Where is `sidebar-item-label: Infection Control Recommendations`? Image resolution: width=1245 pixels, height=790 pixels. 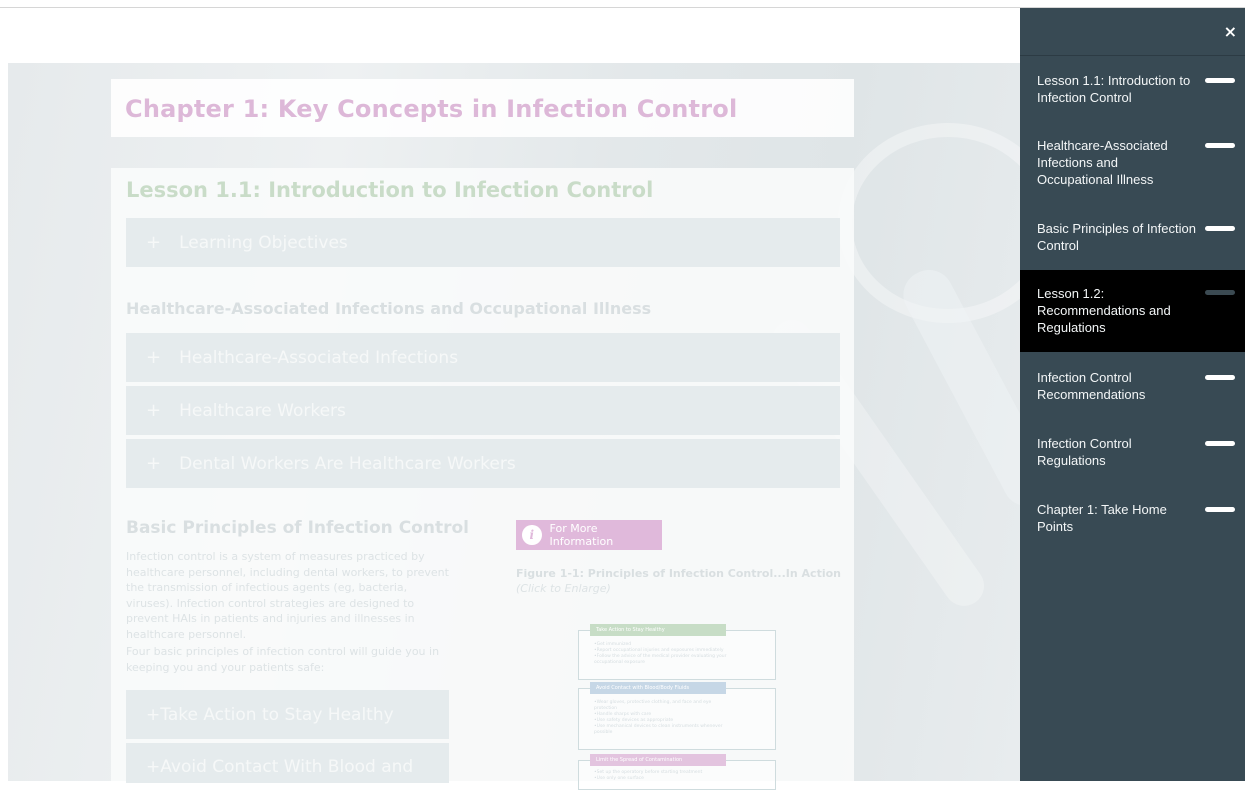
sidebar-item-label: Infection Control Recommendations is located at coordinates (1091, 386).